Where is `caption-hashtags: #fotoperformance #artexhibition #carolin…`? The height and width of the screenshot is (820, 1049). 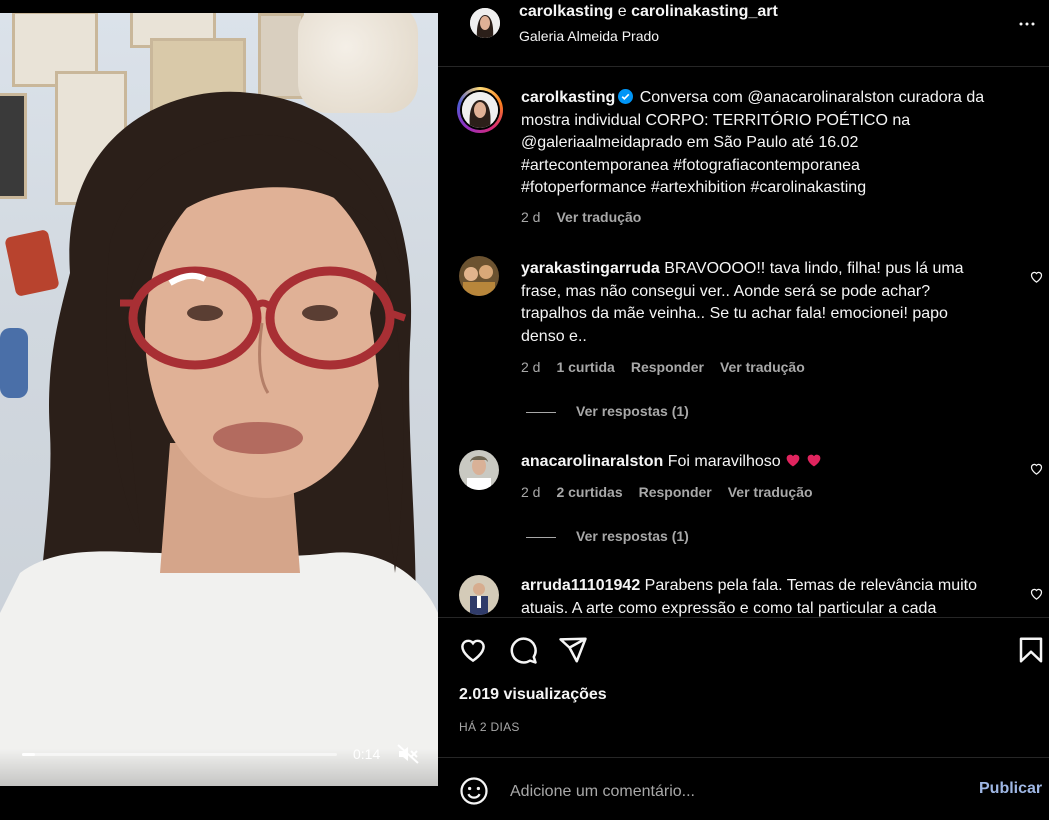
caption-hashtags: #fotoperformance #artexhibition #carolin… is located at coordinates (771, 188).